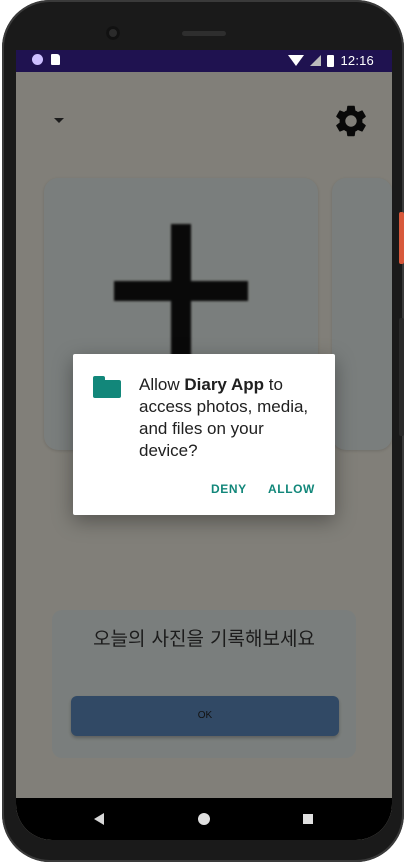 The height and width of the screenshot is (864, 408). I want to click on recents-icon, so click(308, 819).